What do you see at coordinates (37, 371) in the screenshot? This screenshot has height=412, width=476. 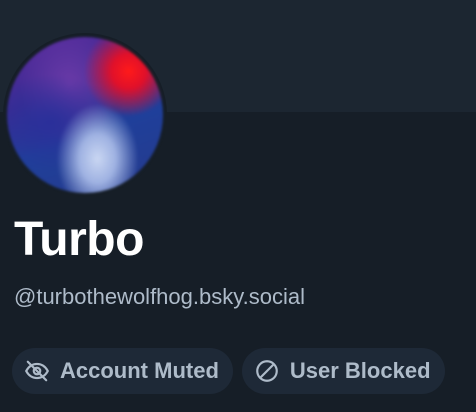 I see `eye-slash-icon` at bounding box center [37, 371].